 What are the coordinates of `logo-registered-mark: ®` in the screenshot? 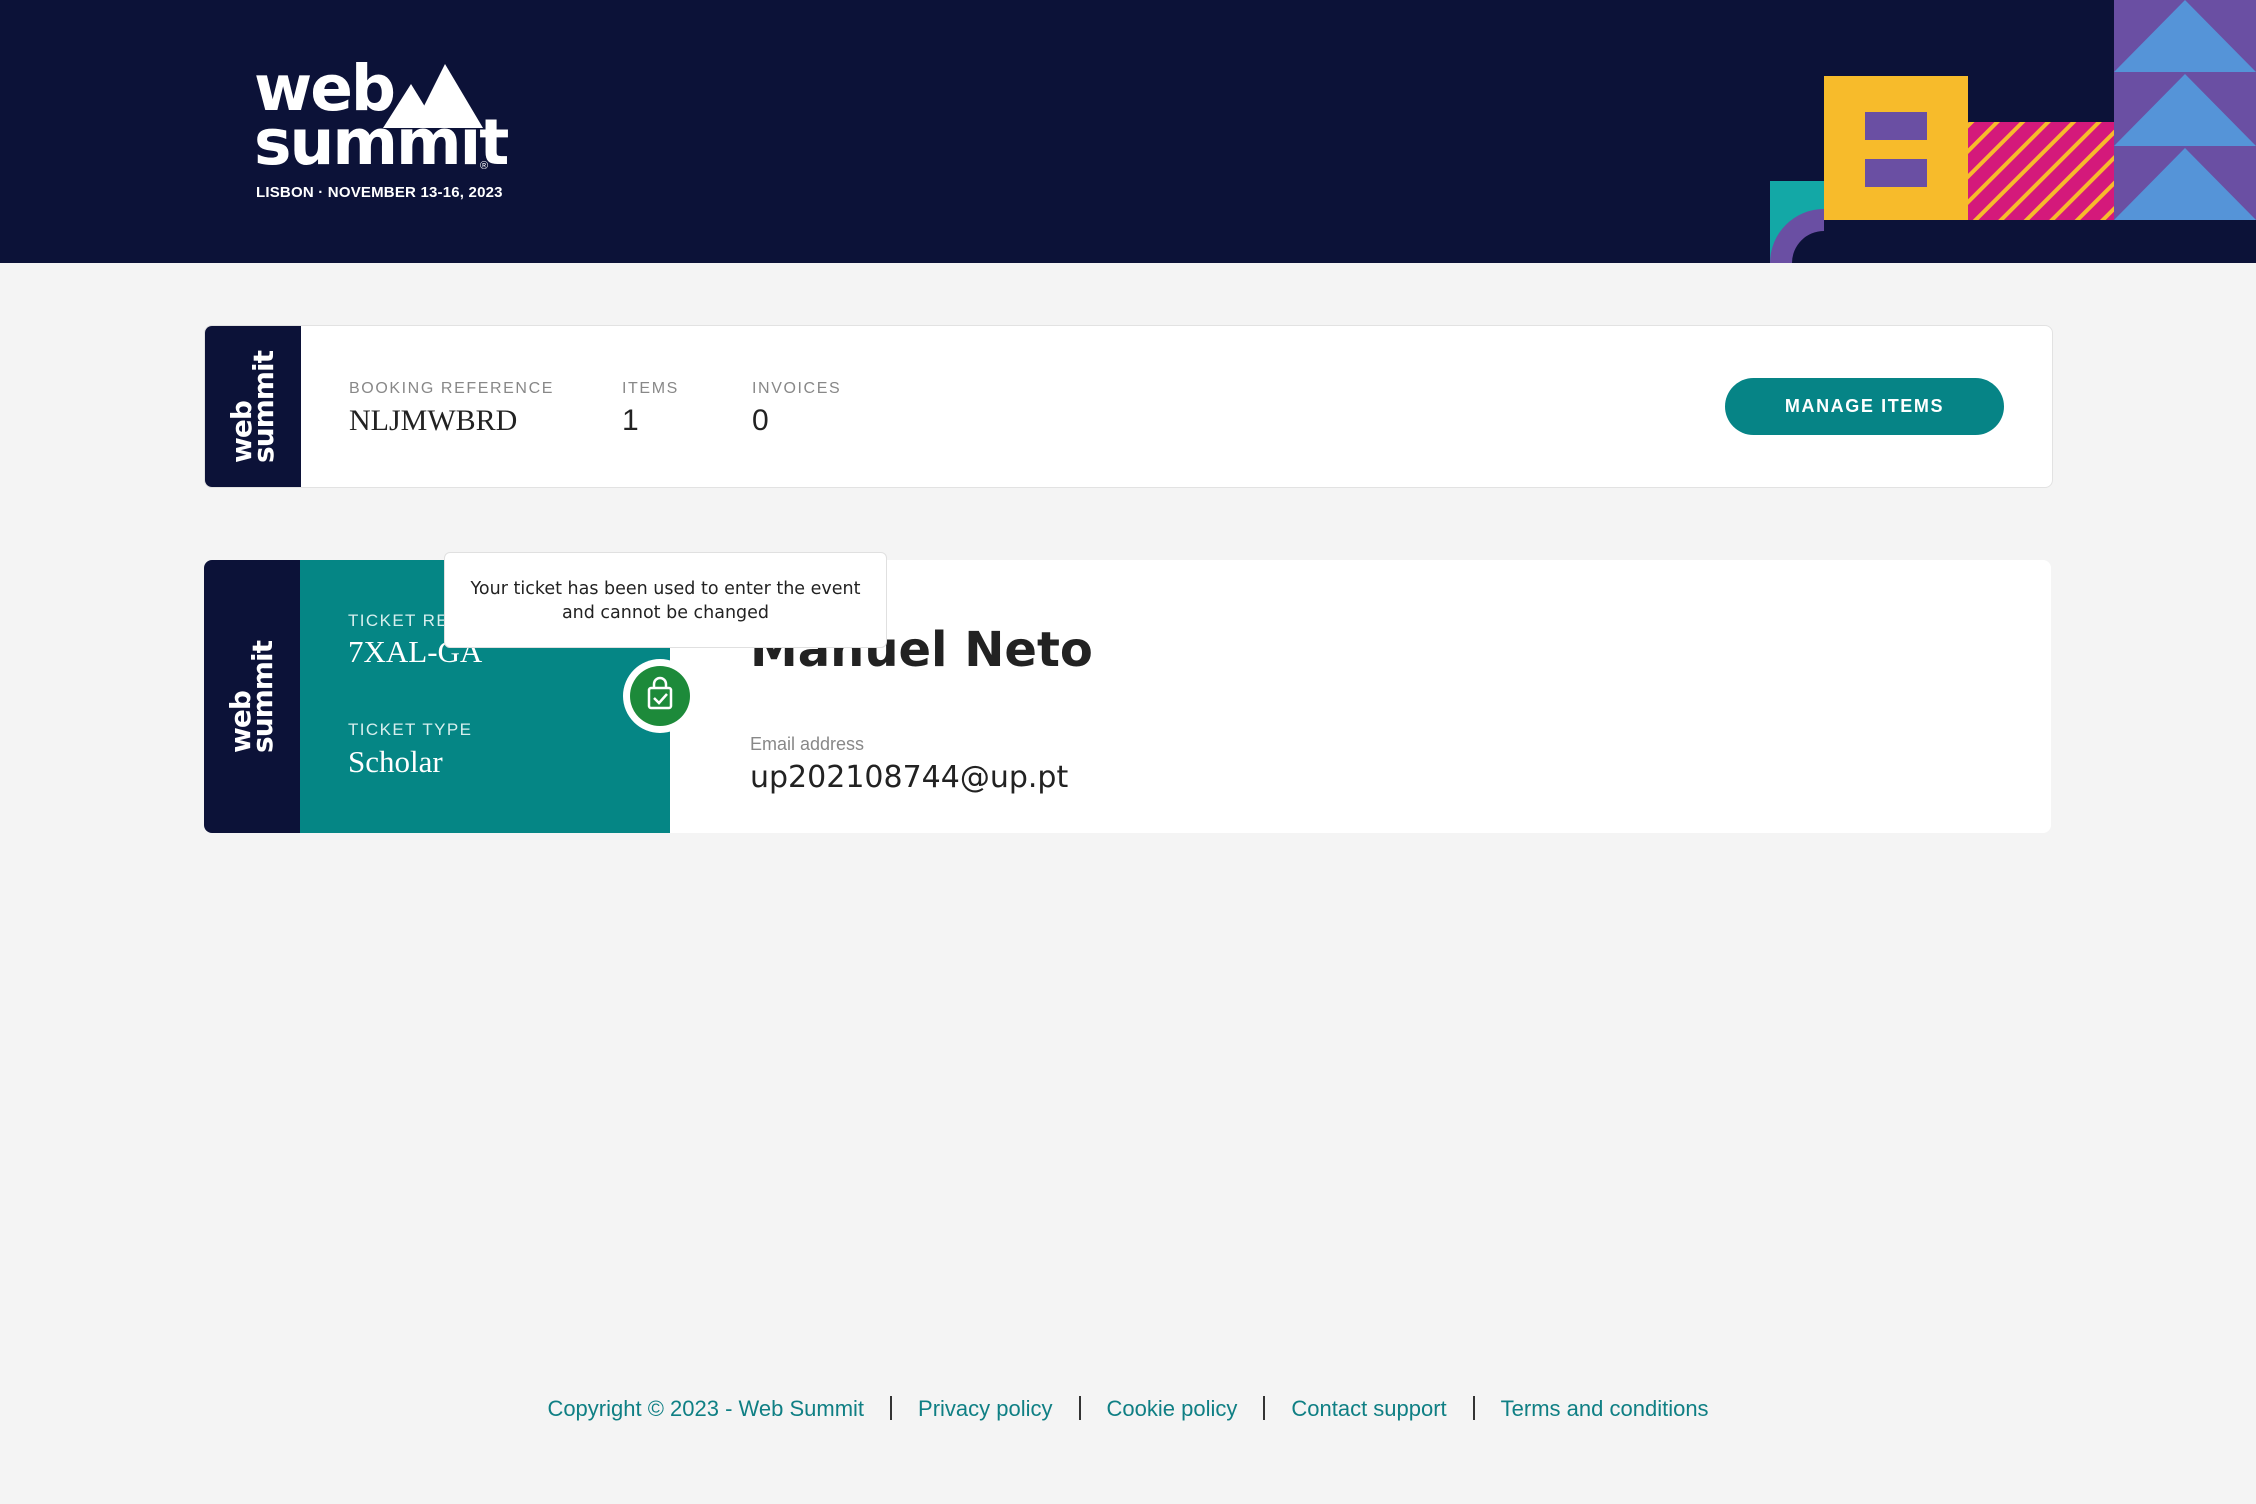 It's located at (484, 166).